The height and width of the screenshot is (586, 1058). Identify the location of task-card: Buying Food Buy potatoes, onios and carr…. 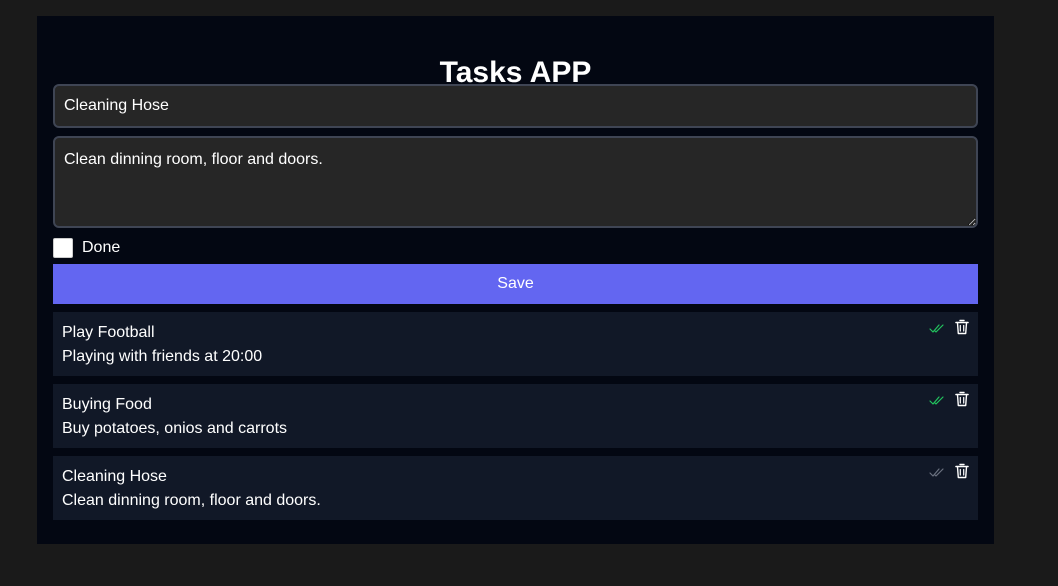
(515, 416).